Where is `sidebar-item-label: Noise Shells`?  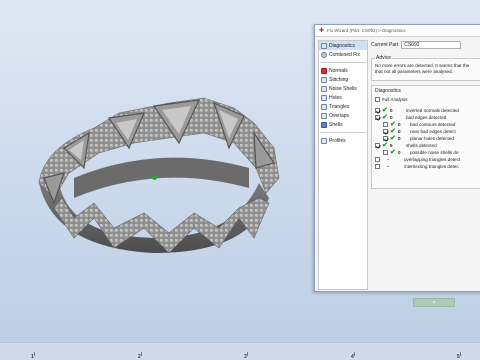 sidebar-item-label: Noise Shells is located at coordinates (343, 88).